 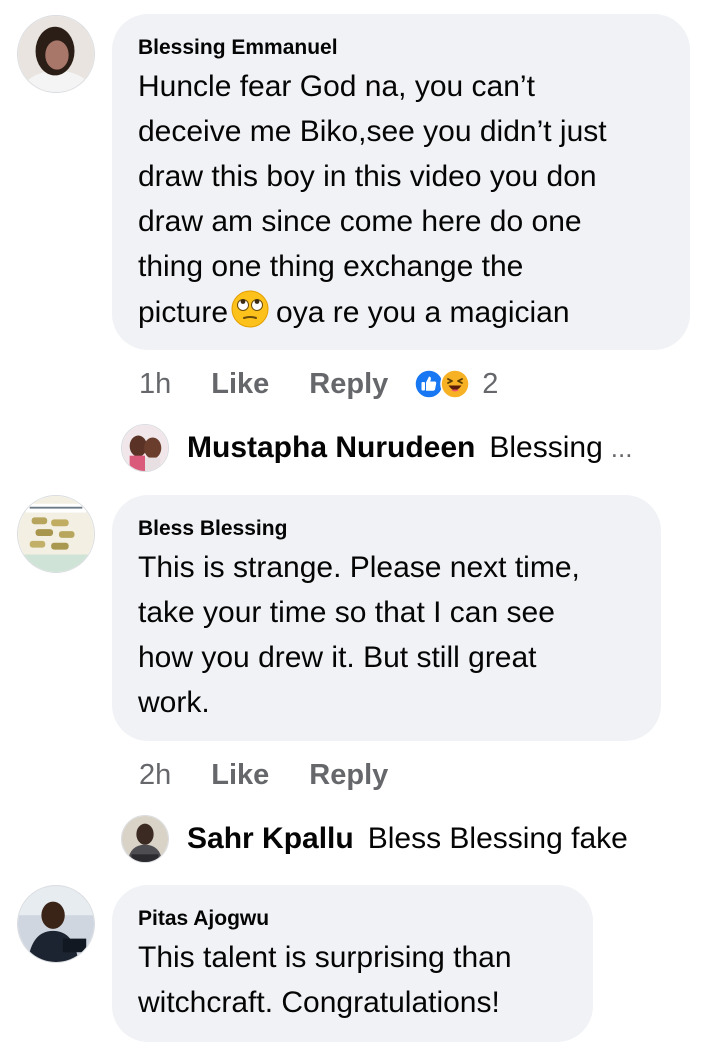 What do you see at coordinates (145, 448) in the screenshot?
I see `avatar-mustapha-nurudeen` at bounding box center [145, 448].